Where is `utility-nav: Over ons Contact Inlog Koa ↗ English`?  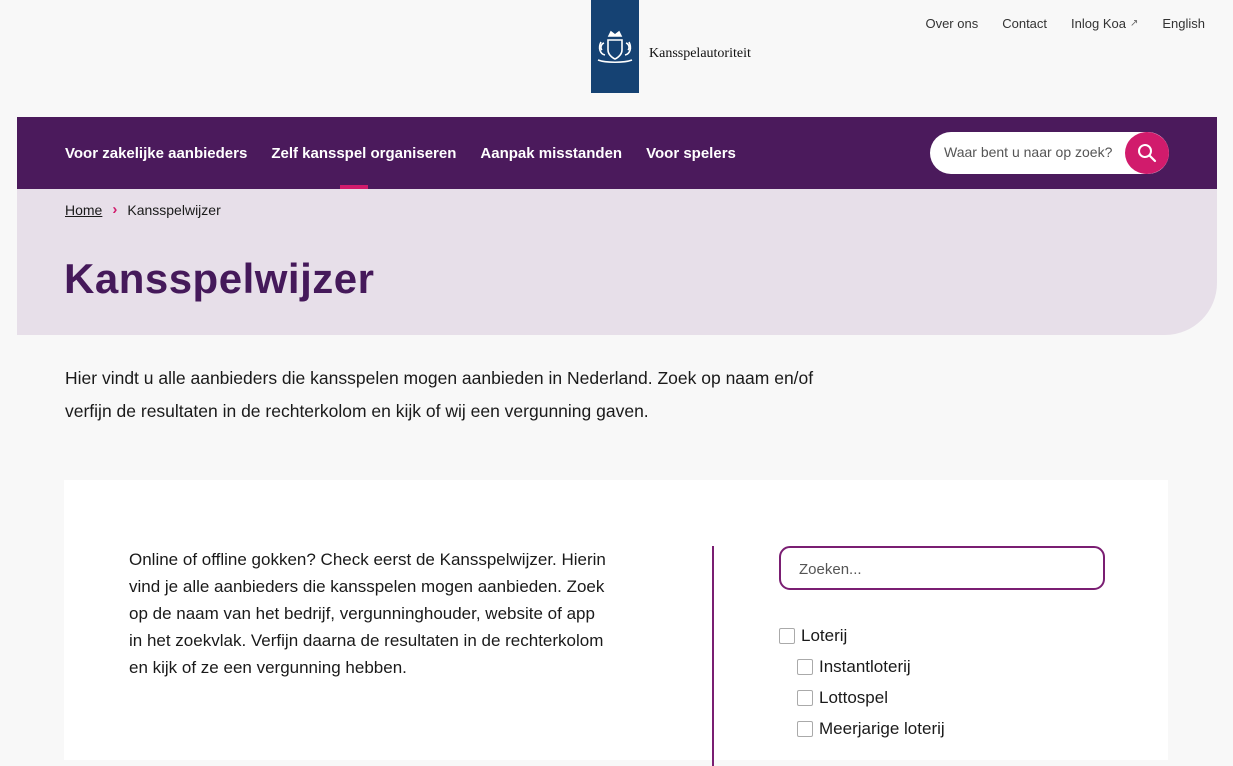
utility-nav: Over ons Contact Inlog Koa ↗ English is located at coordinates (1065, 23).